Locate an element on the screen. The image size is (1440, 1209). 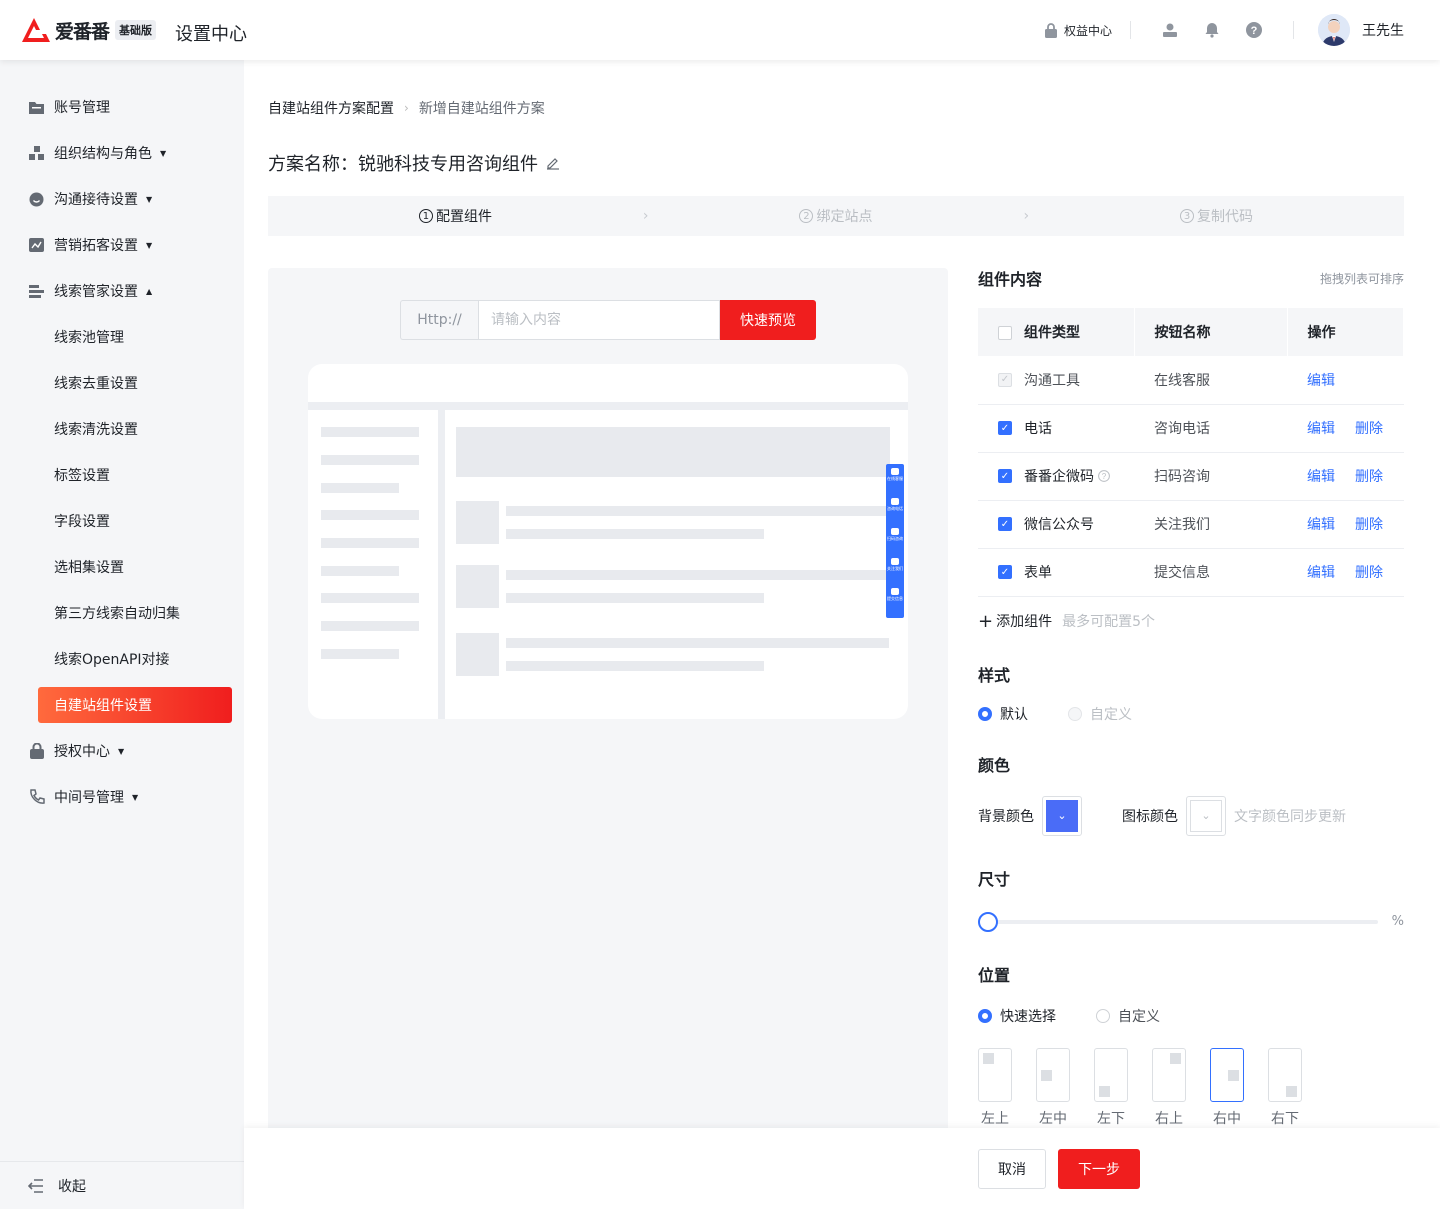
breadcrumb-parent: 自建站组件方案配置 is located at coordinates (331, 108).